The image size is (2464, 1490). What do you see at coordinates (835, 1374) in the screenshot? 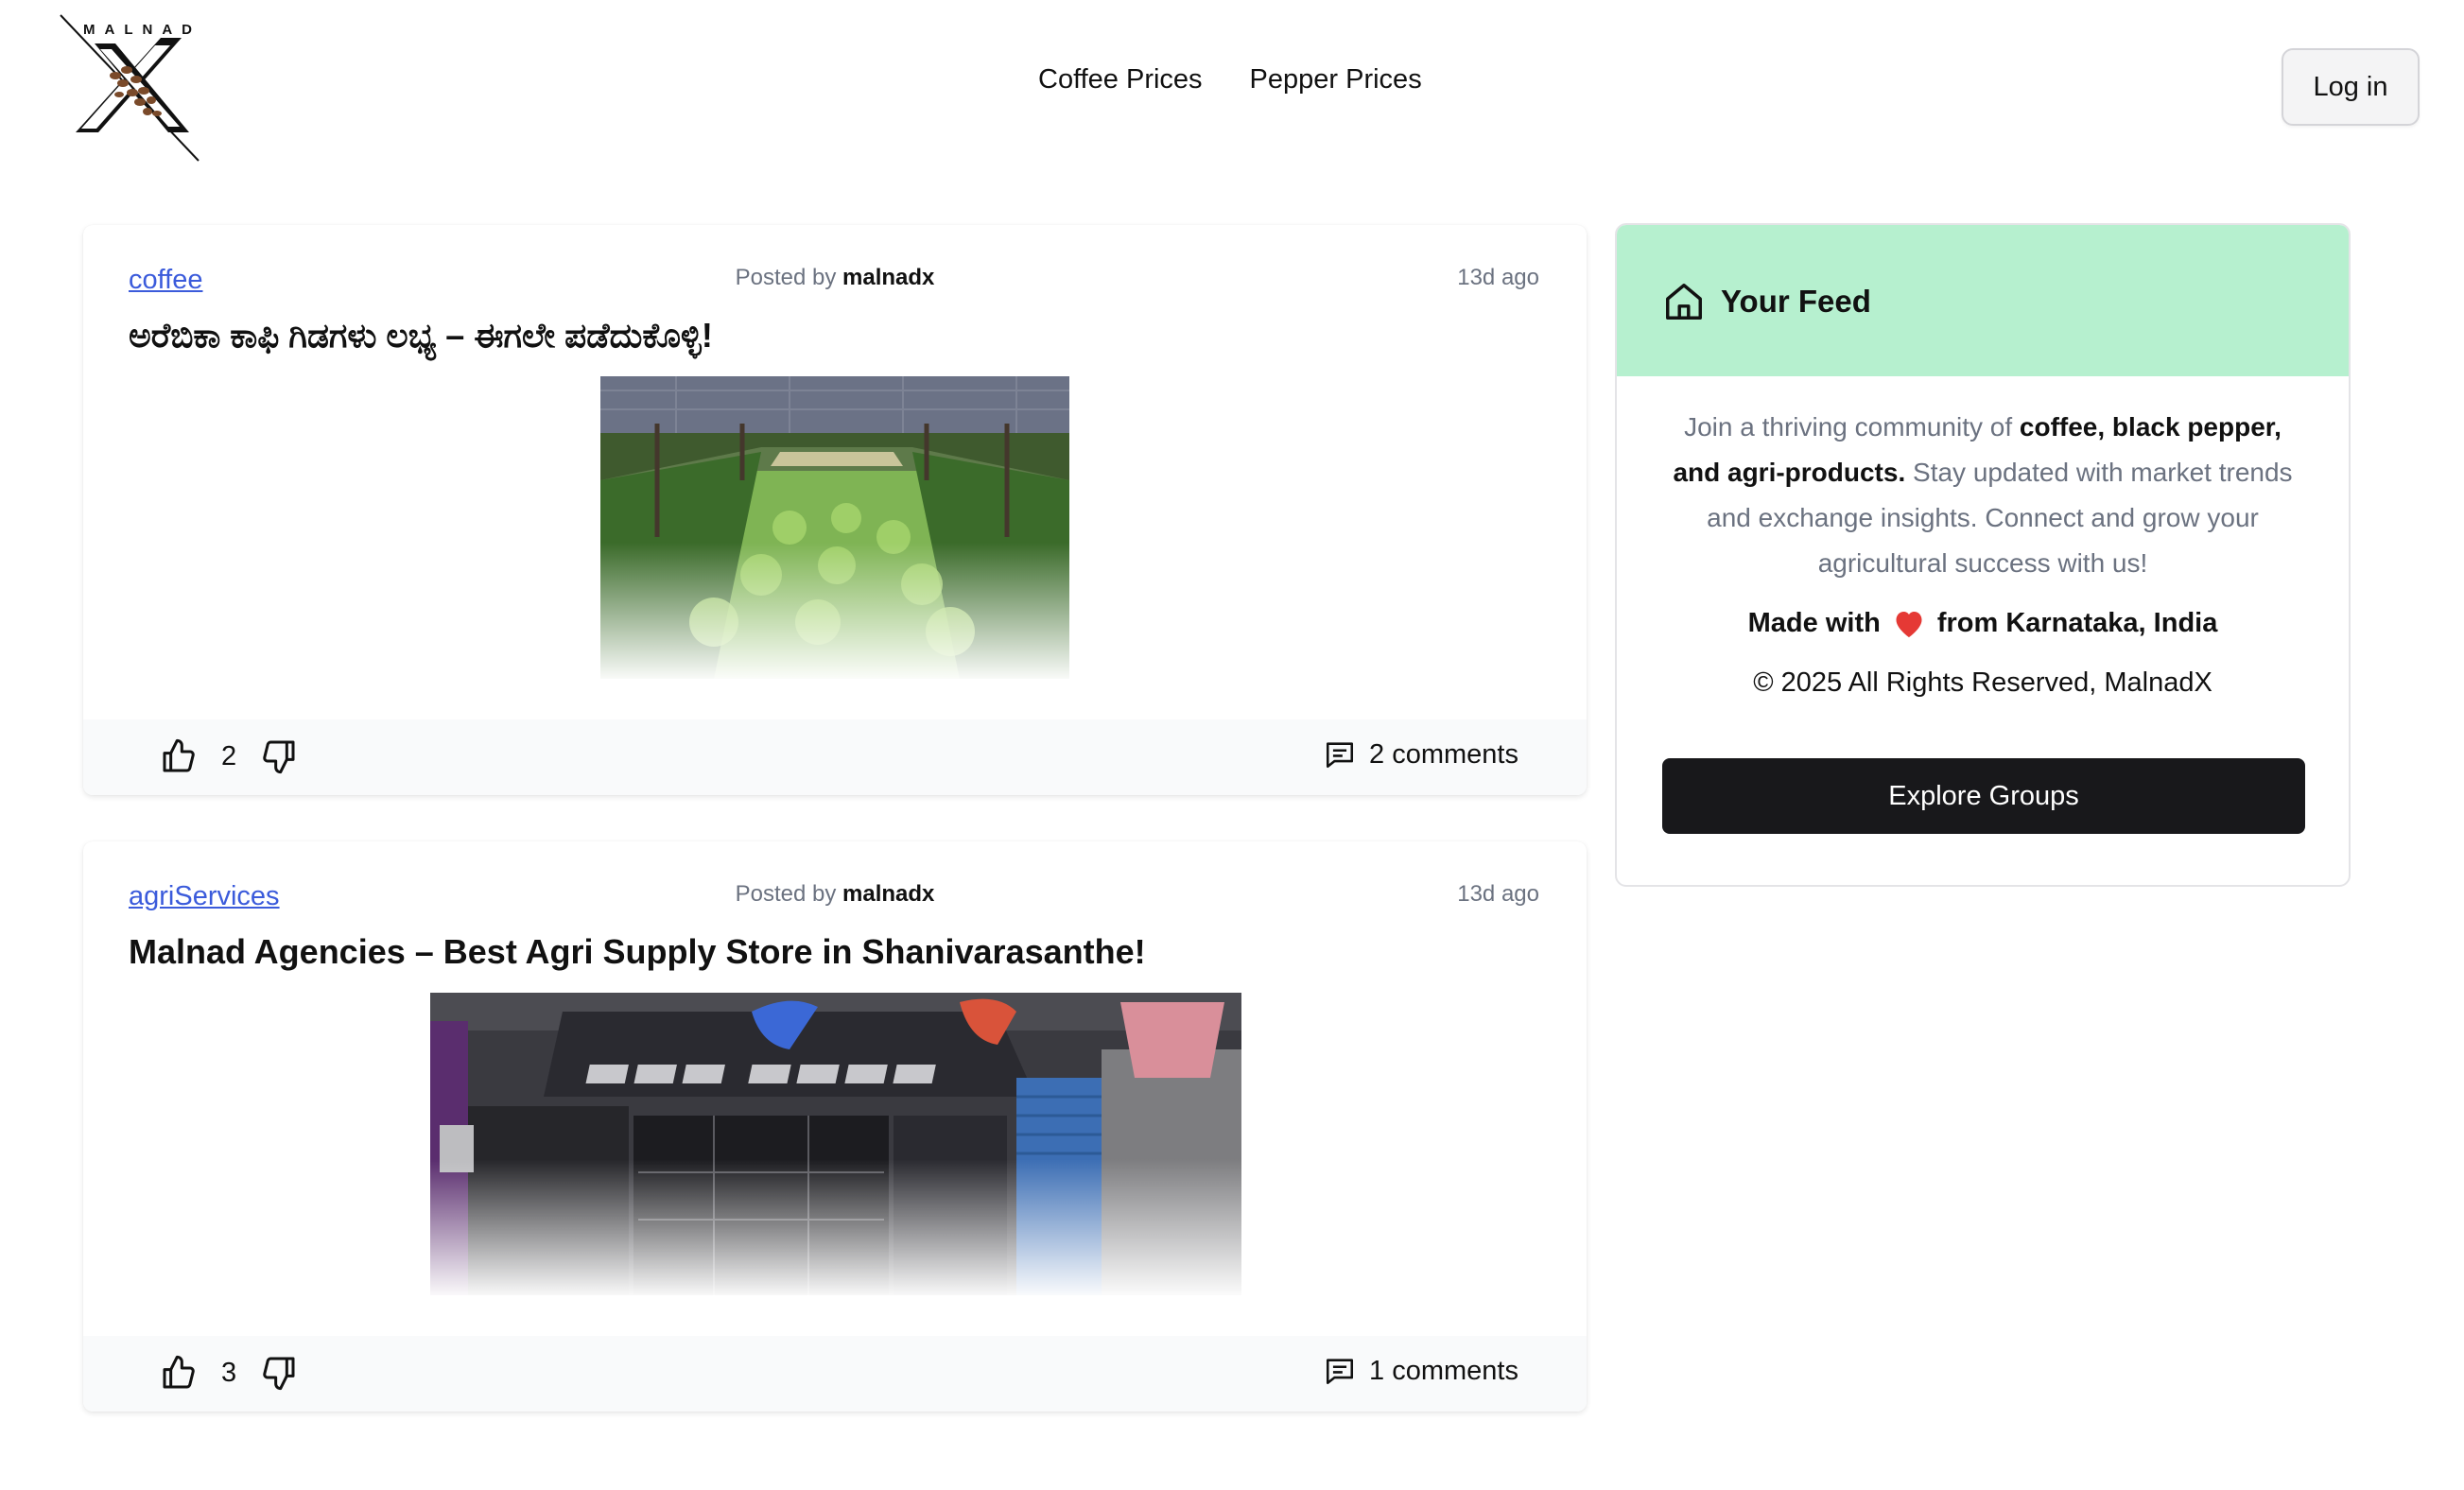
I see `post-footer: 3 1 comments` at bounding box center [835, 1374].